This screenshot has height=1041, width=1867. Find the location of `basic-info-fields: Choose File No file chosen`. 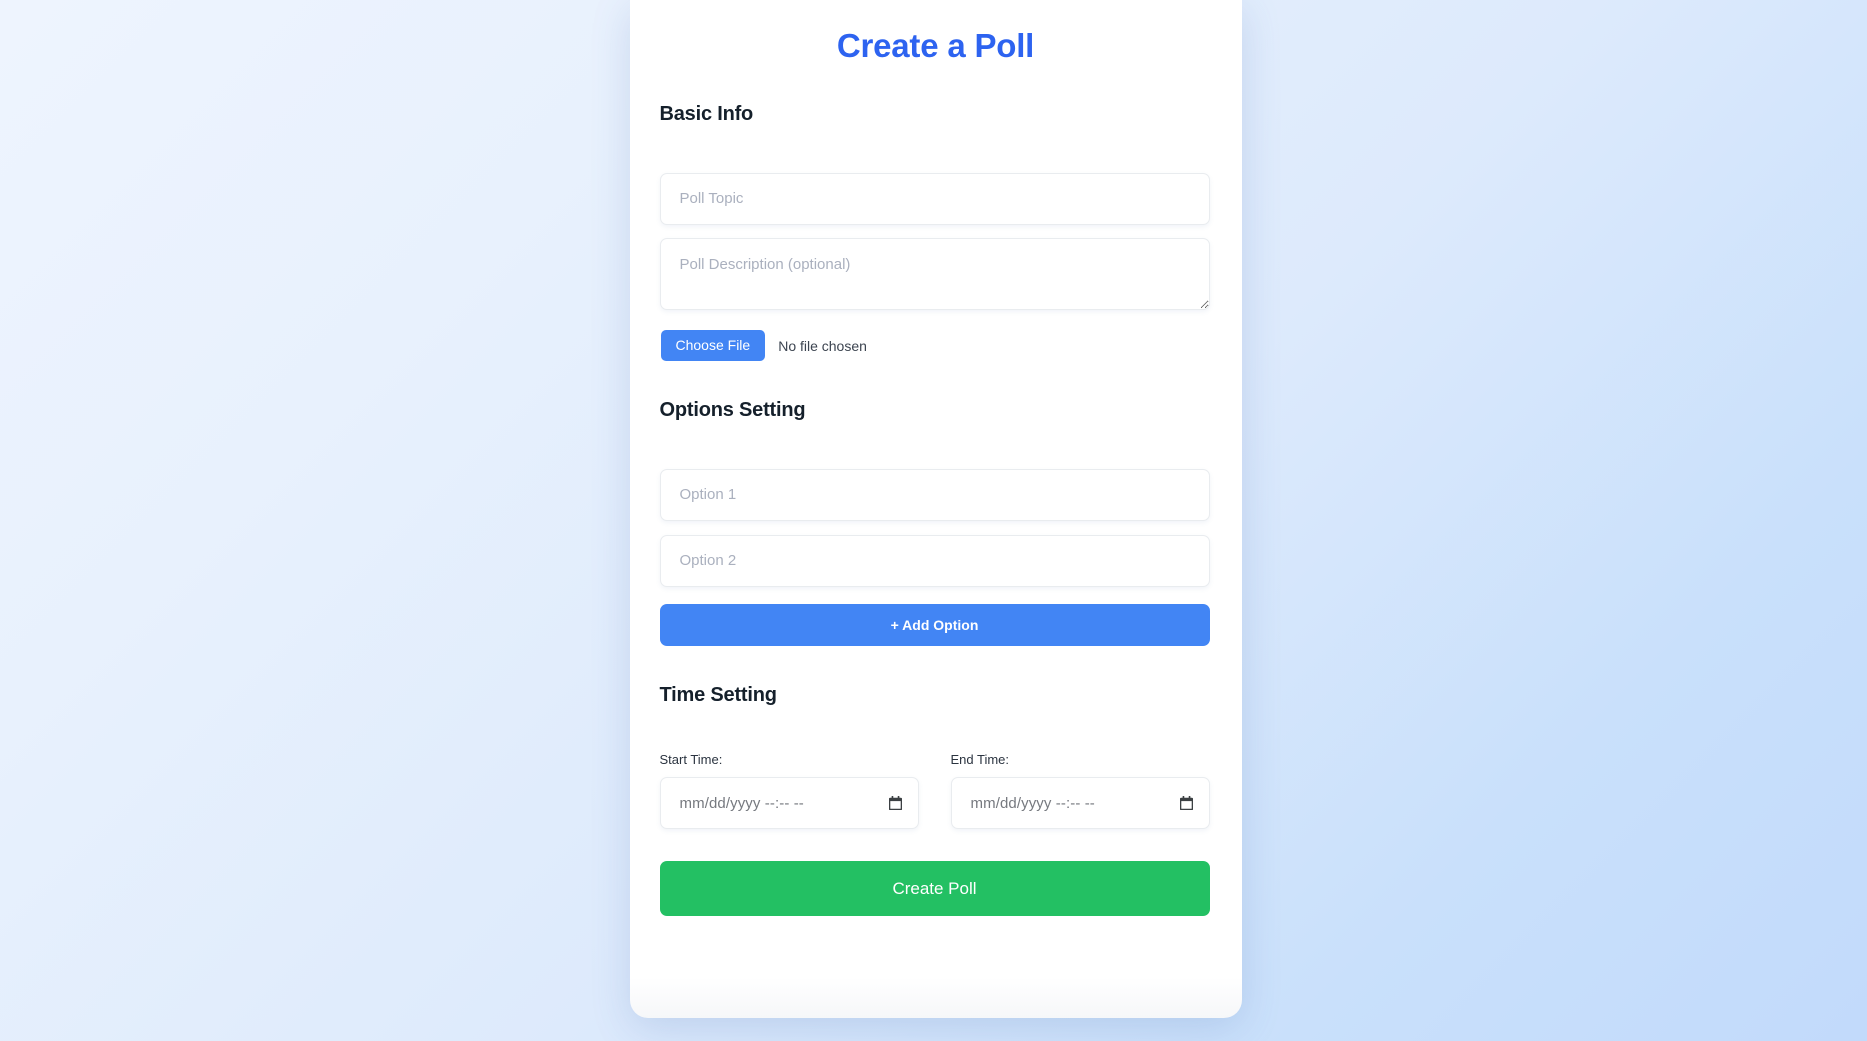

basic-info-fields: Choose File No file chosen is located at coordinates (935, 267).